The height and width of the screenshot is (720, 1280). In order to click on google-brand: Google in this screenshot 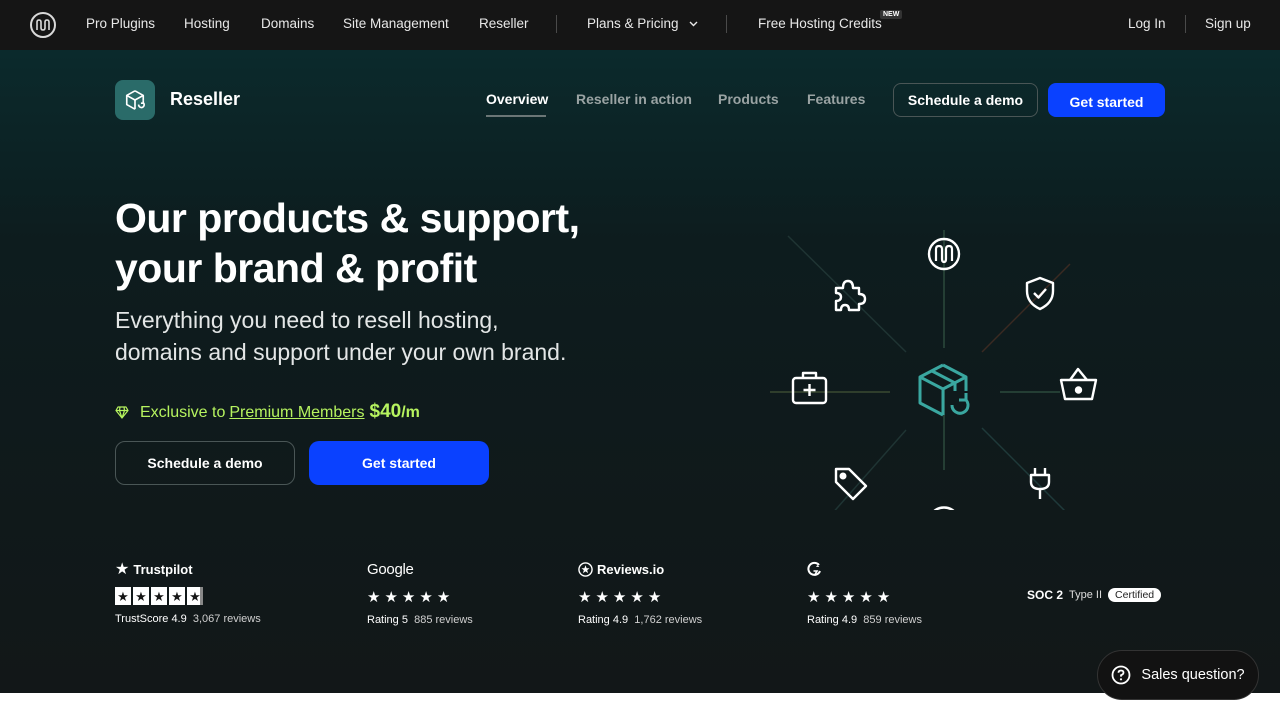, I will do `click(420, 569)`.